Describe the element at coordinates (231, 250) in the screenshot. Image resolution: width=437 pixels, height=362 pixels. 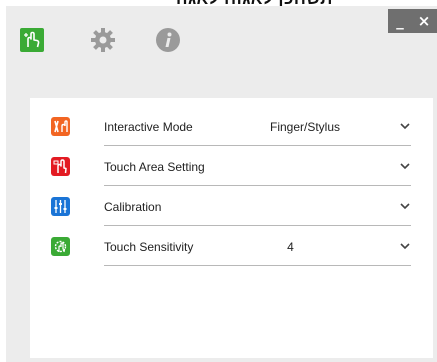
I see `setting-row-touch-sensitivity: Touch Sensitivity 4` at that location.